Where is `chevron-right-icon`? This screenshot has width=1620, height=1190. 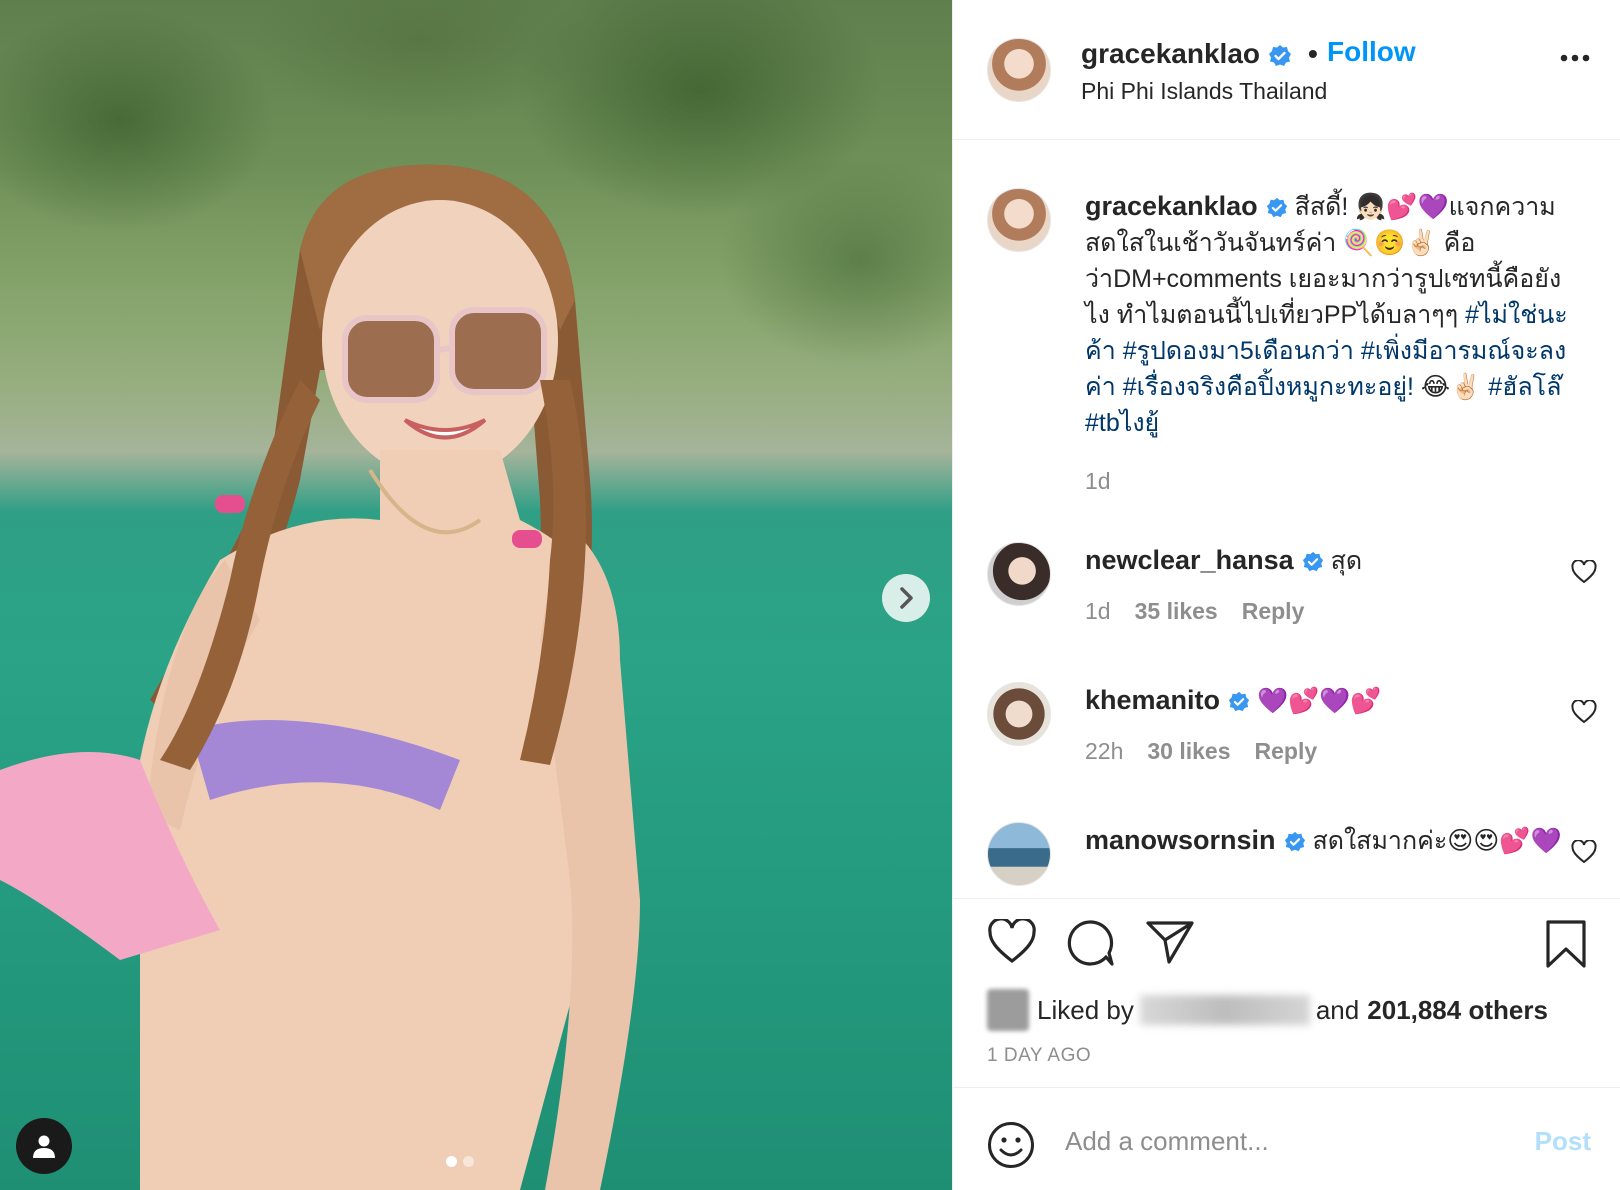 chevron-right-icon is located at coordinates (906, 598).